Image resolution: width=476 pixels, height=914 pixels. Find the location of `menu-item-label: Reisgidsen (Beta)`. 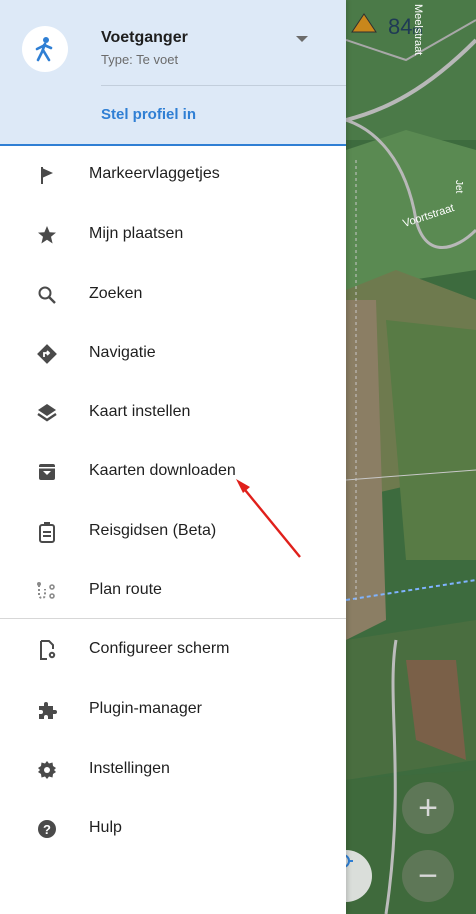

menu-item-label: Reisgidsen (Beta) is located at coordinates (153, 530).